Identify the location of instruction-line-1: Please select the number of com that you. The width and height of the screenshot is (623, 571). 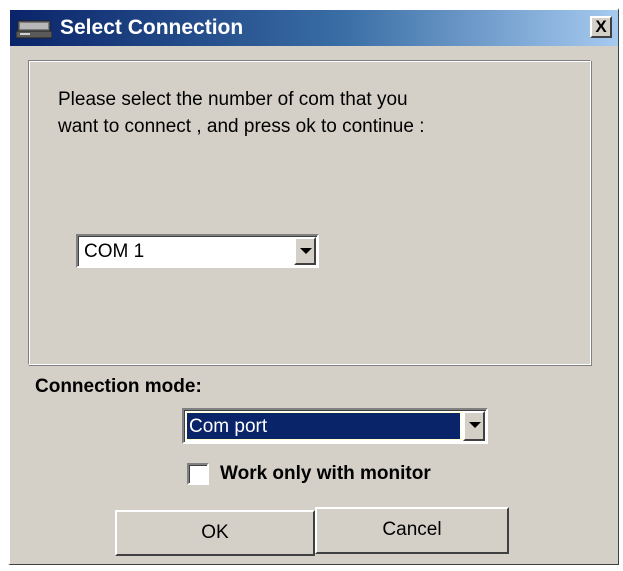
(233, 99).